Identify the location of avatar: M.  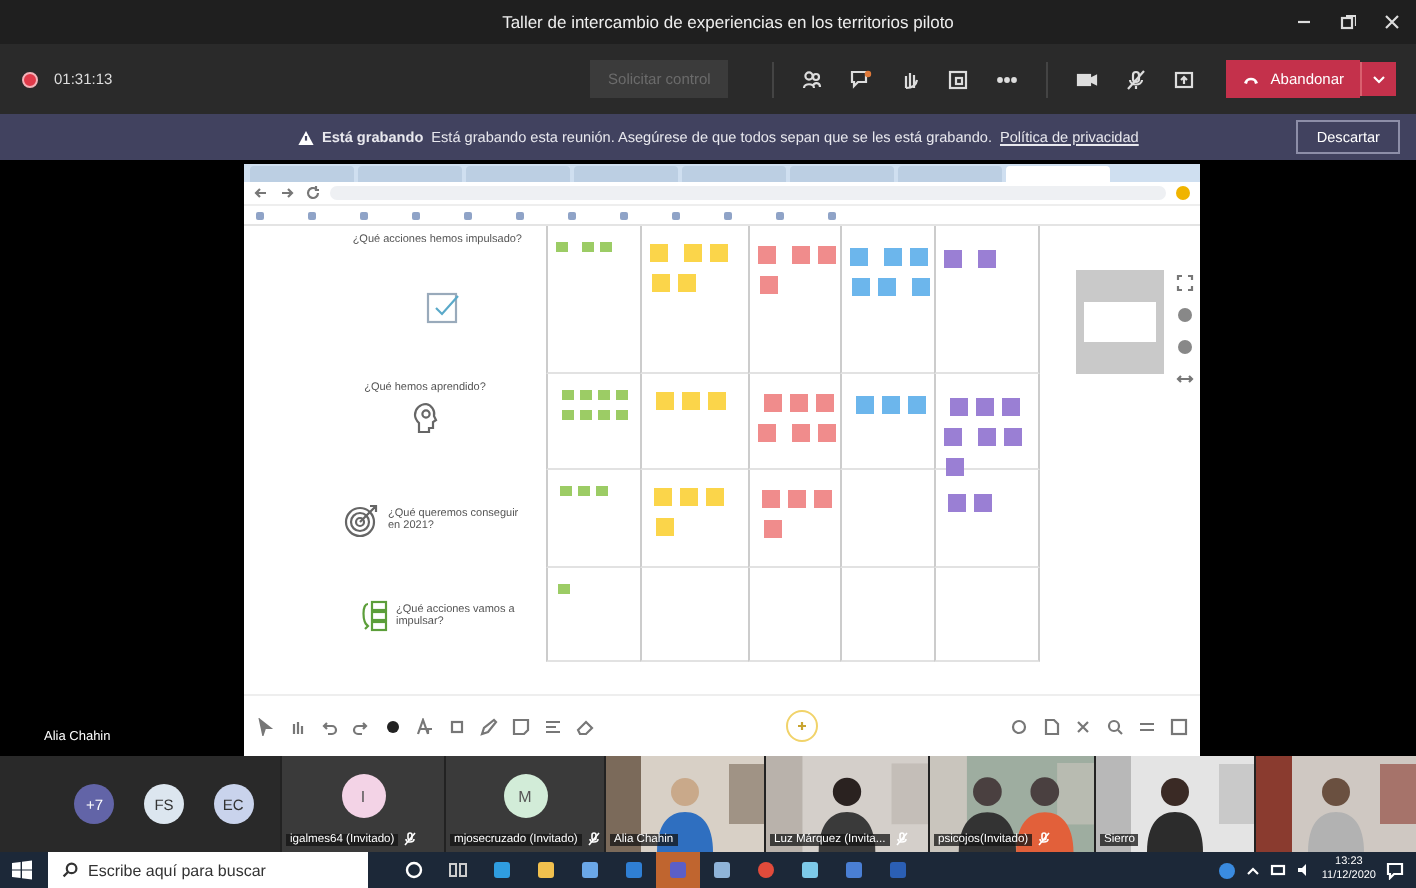
(525, 796).